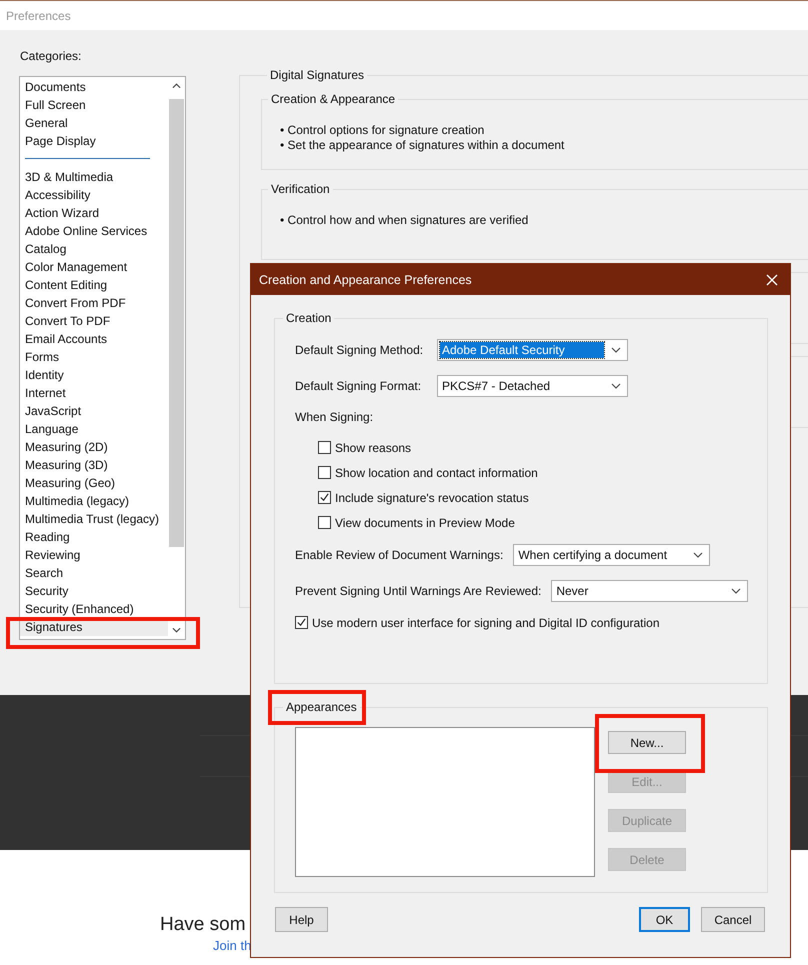  What do you see at coordinates (94, 123) in the screenshot?
I see `category-item: General` at bounding box center [94, 123].